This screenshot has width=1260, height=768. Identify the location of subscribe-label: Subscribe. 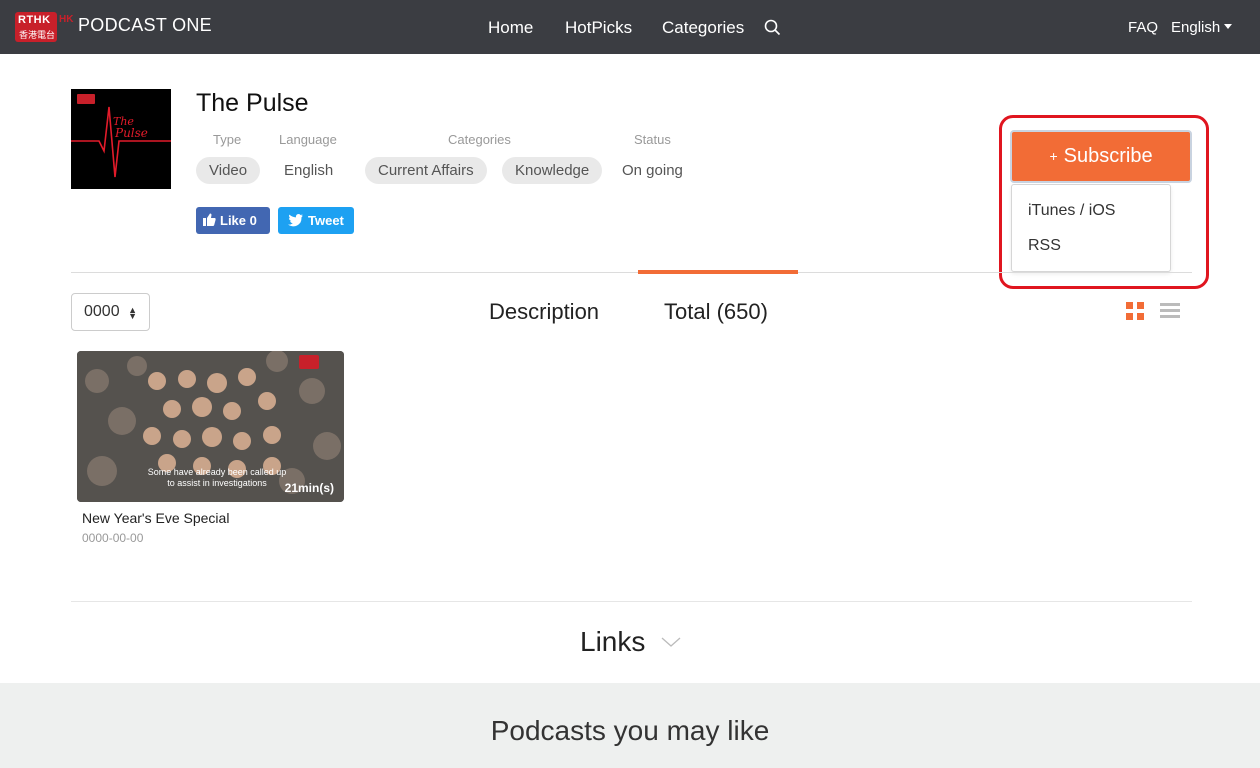
(1108, 156).